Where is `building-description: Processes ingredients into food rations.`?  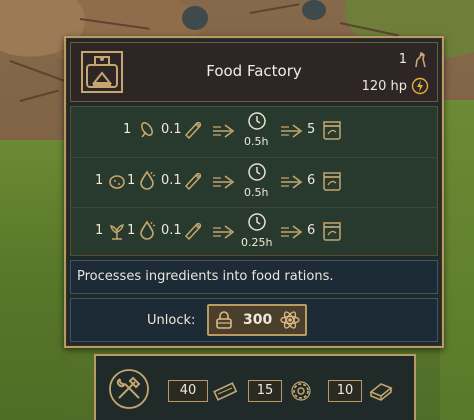 building-description: Processes ingredients into food rations. is located at coordinates (205, 276).